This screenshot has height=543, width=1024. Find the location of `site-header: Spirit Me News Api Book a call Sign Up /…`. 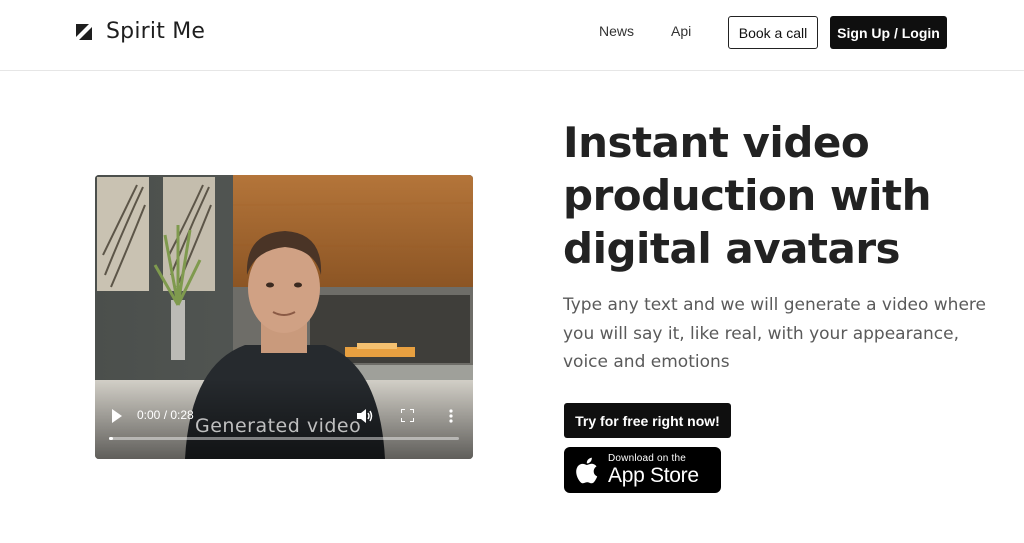

site-header: Spirit Me News Api Book a call Sign Up /… is located at coordinates (512, 35).